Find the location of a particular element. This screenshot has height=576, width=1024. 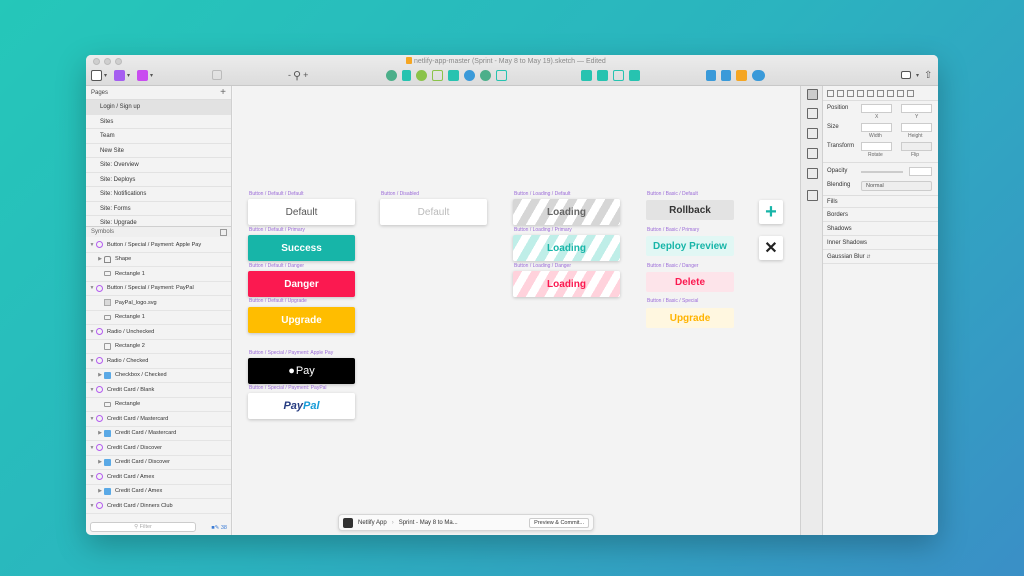

page-item: Site: Overview is located at coordinates (158, 165).